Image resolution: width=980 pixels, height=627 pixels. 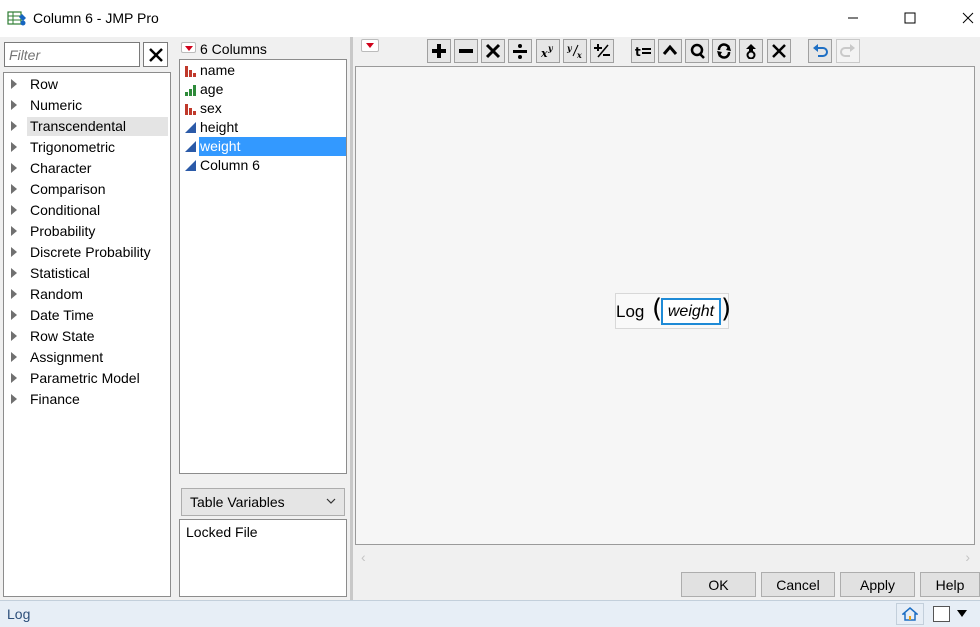 What do you see at coordinates (87, 252) in the screenshot?
I see `function-category-item: Discrete Probability` at bounding box center [87, 252].